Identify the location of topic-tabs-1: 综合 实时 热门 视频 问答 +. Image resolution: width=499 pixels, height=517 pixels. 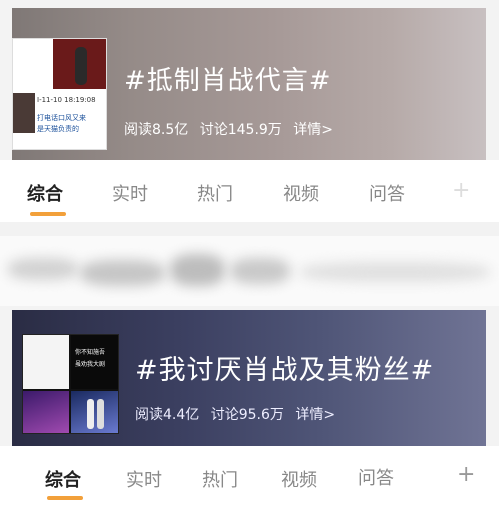
(249, 191).